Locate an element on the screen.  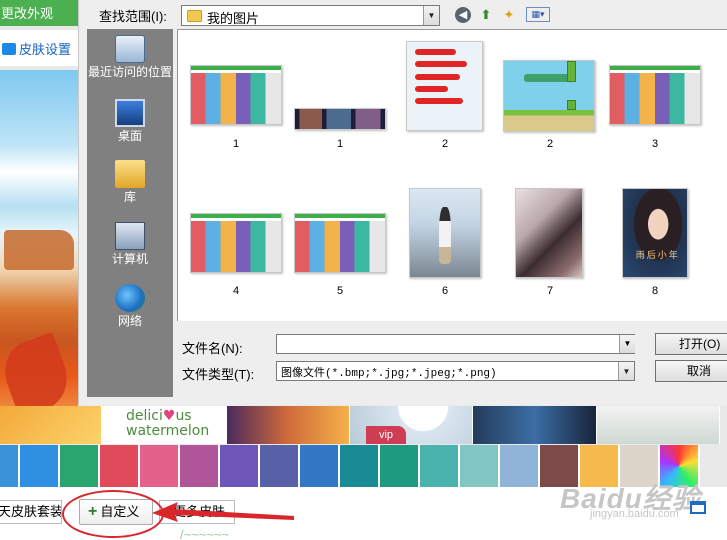
plus-icon: + is located at coordinates (93, 511).